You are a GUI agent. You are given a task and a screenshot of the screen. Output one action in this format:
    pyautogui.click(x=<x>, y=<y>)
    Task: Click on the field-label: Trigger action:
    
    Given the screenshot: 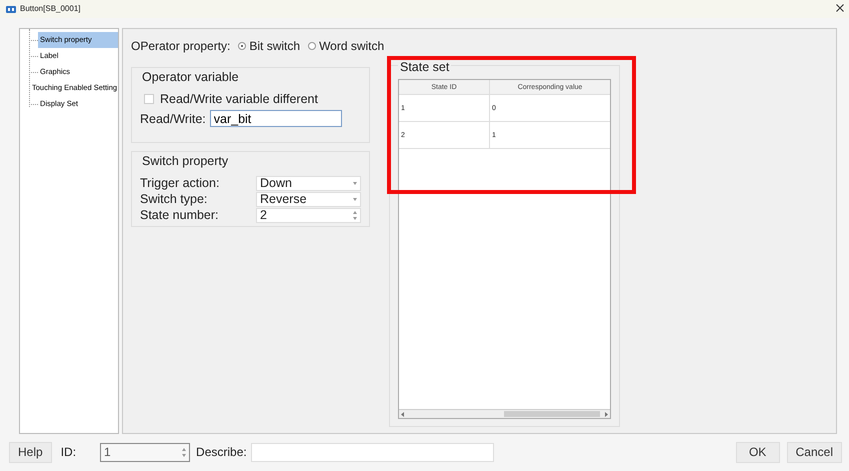 What is the action you would take?
    pyautogui.click(x=180, y=183)
    